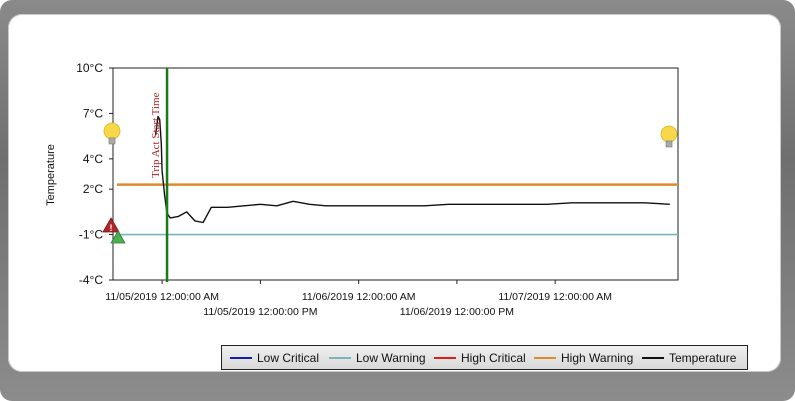  Describe the element at coordinates (156, 135) in the screenshot. I see `trip-start-annotation: Trip Act Start Time` at that location.